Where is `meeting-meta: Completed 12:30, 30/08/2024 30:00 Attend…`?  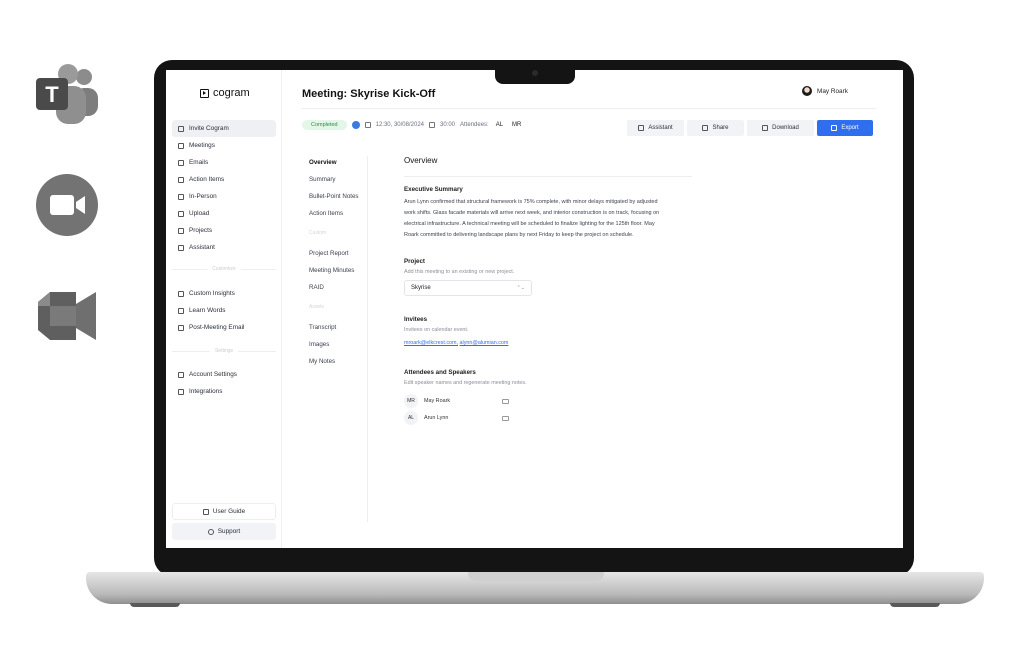
meeting-meta: Completed 12:30, 30/08/2024 30:00 Attend… is located at coordinates (412, 125).